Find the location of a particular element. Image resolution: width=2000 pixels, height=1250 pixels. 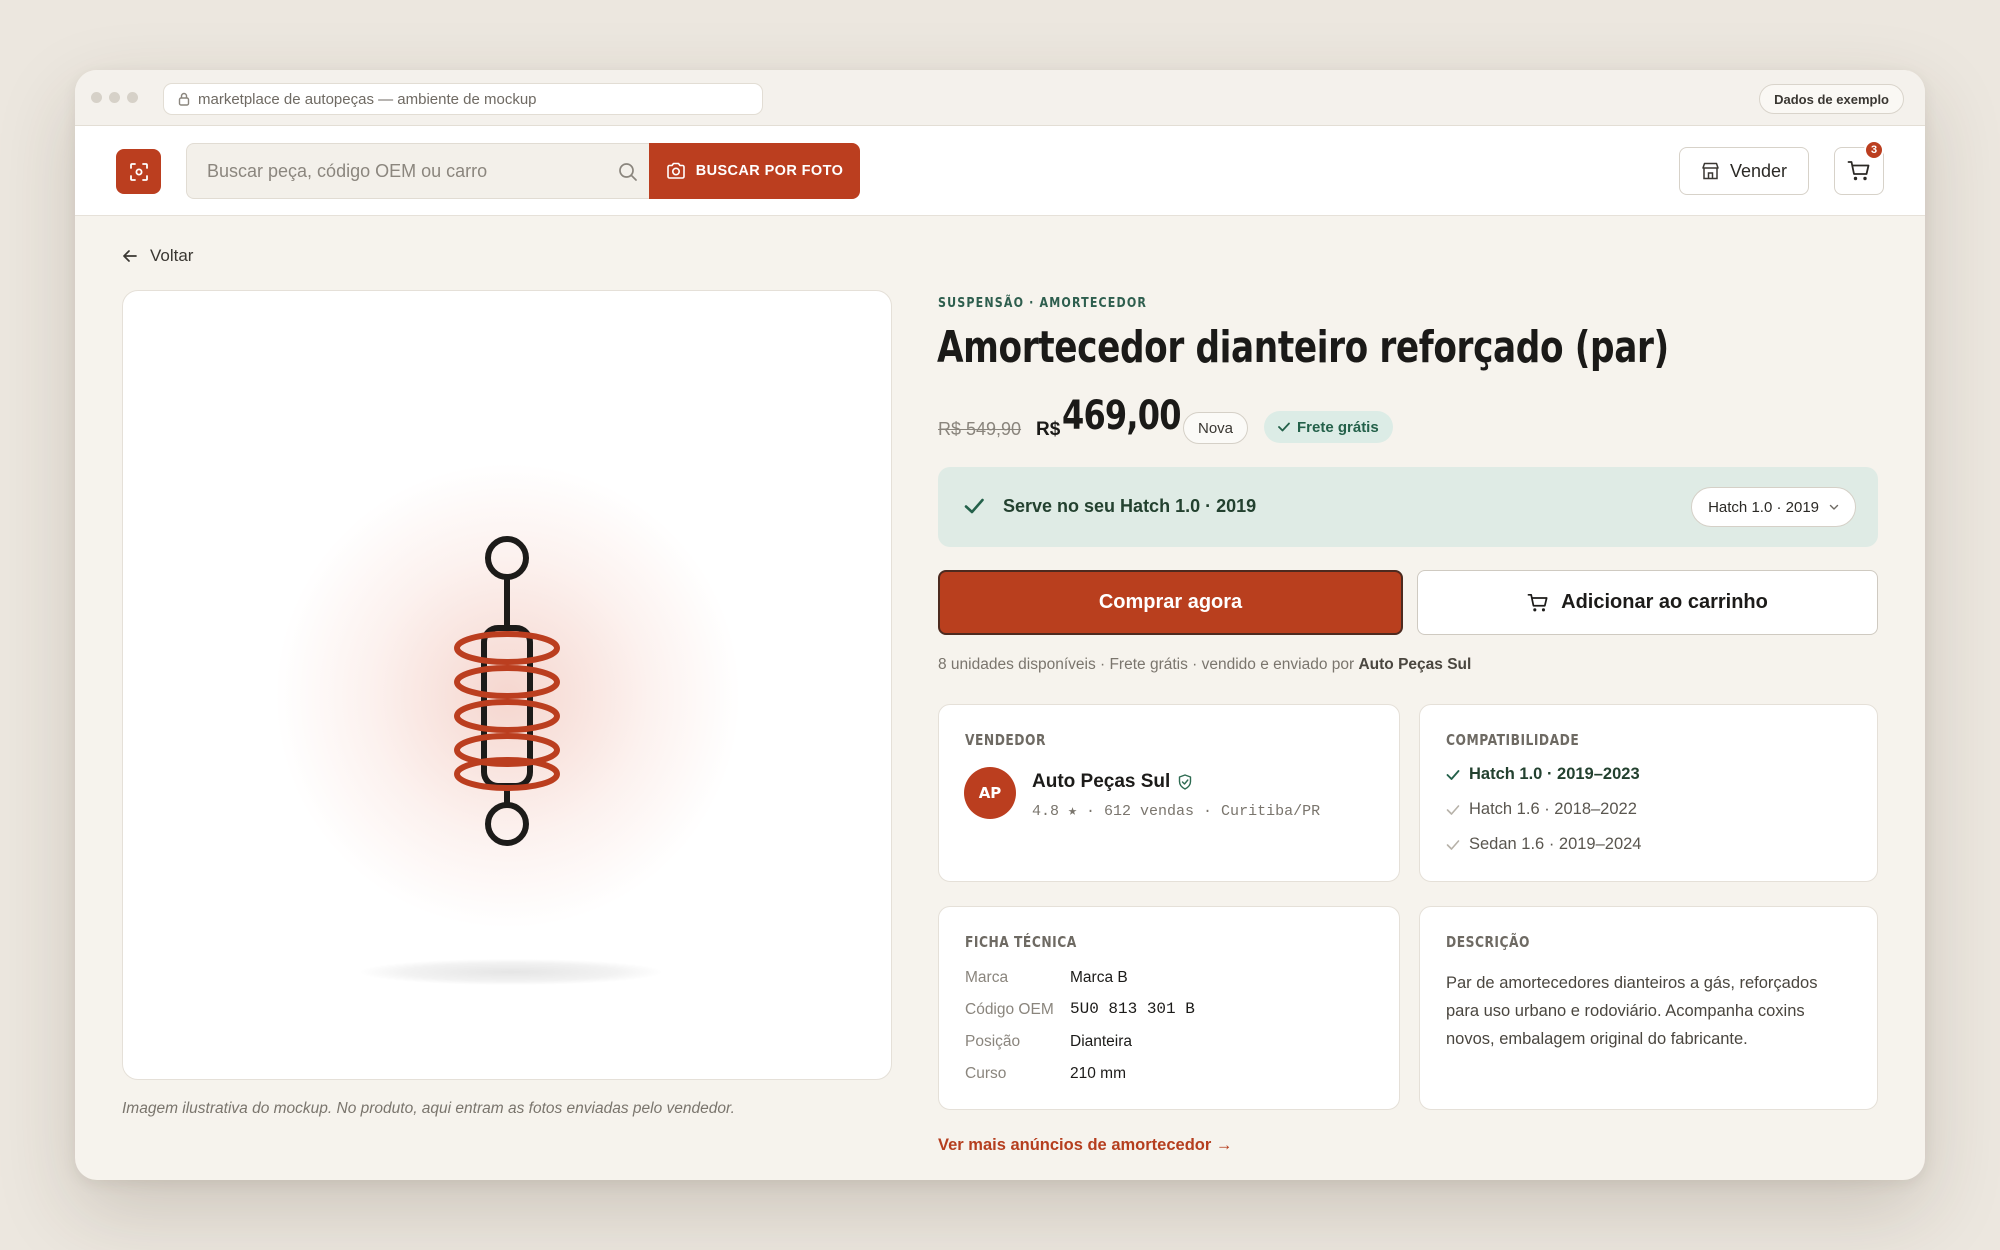

specs-card-label: FICHA TÉCNICA is located at coordinates (1021, 942).